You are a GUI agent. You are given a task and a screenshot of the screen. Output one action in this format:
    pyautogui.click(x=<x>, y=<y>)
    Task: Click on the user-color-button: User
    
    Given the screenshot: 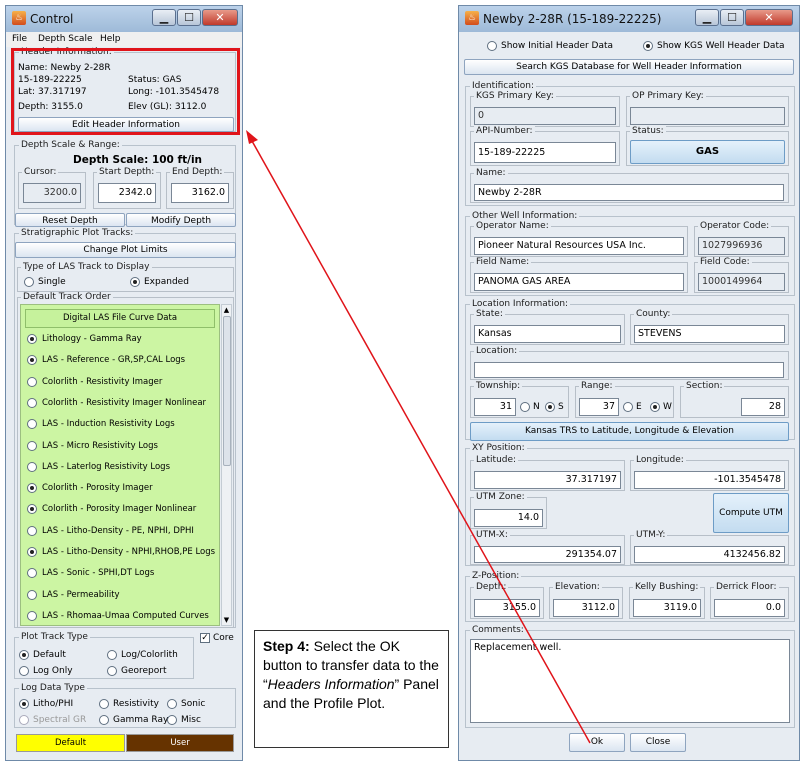 What is the action you would take?
    pyautogui.click(x=180, y=743)
    